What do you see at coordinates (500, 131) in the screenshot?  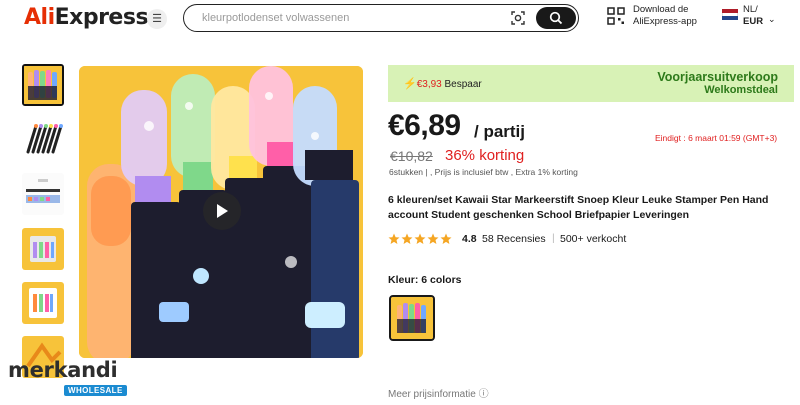 I see `price-unit: / partij` at bounding box center [500, 131].